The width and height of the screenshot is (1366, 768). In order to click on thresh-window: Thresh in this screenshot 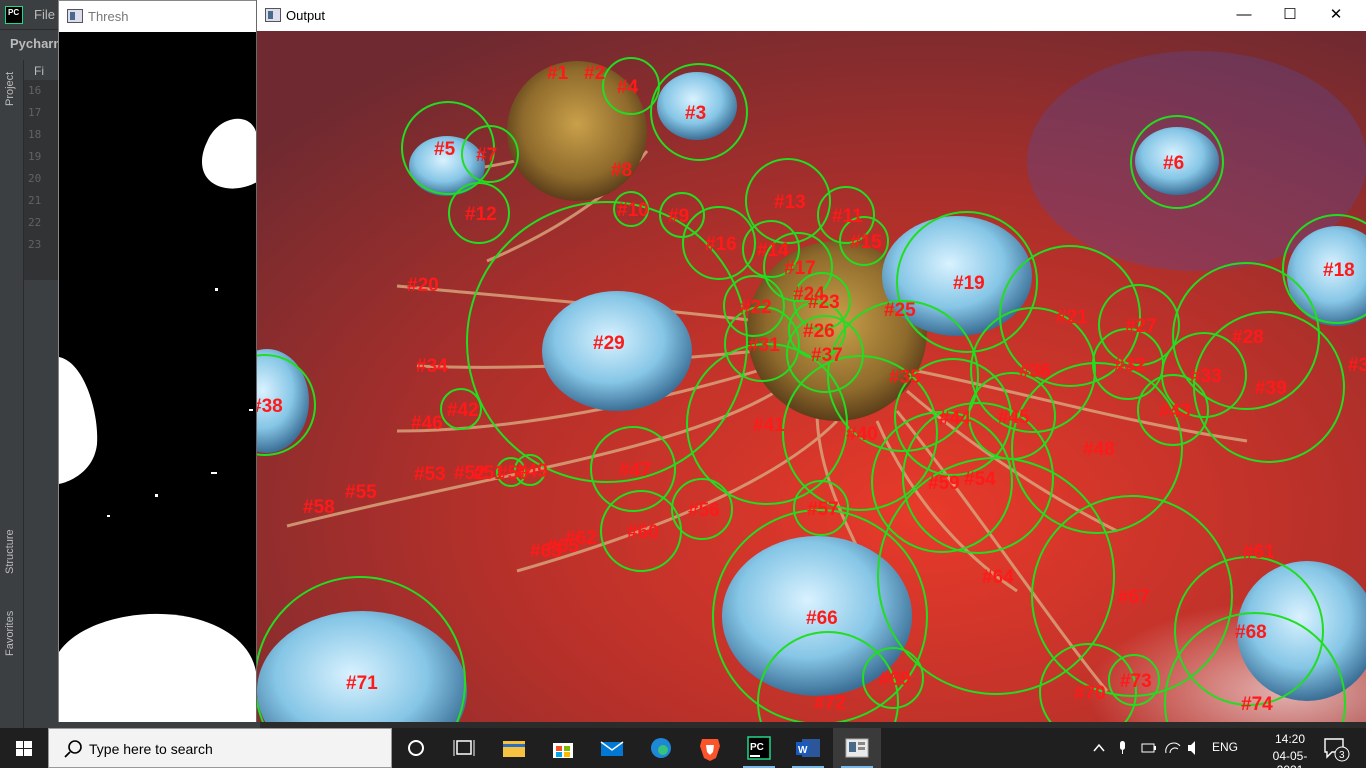, I will do `click(158, 361)`.